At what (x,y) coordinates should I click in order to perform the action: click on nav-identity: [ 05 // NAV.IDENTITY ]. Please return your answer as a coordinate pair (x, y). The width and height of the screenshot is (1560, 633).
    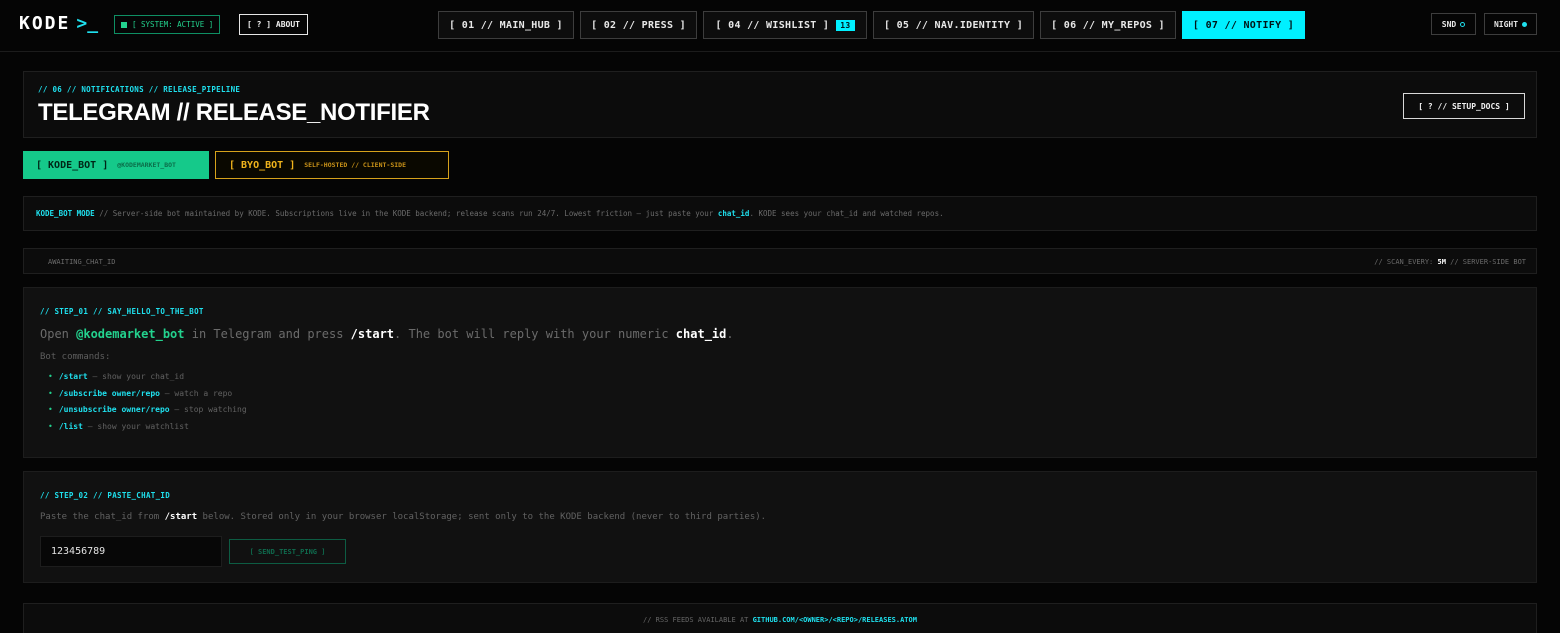
    Looking at the image, I should click on (953, 25).